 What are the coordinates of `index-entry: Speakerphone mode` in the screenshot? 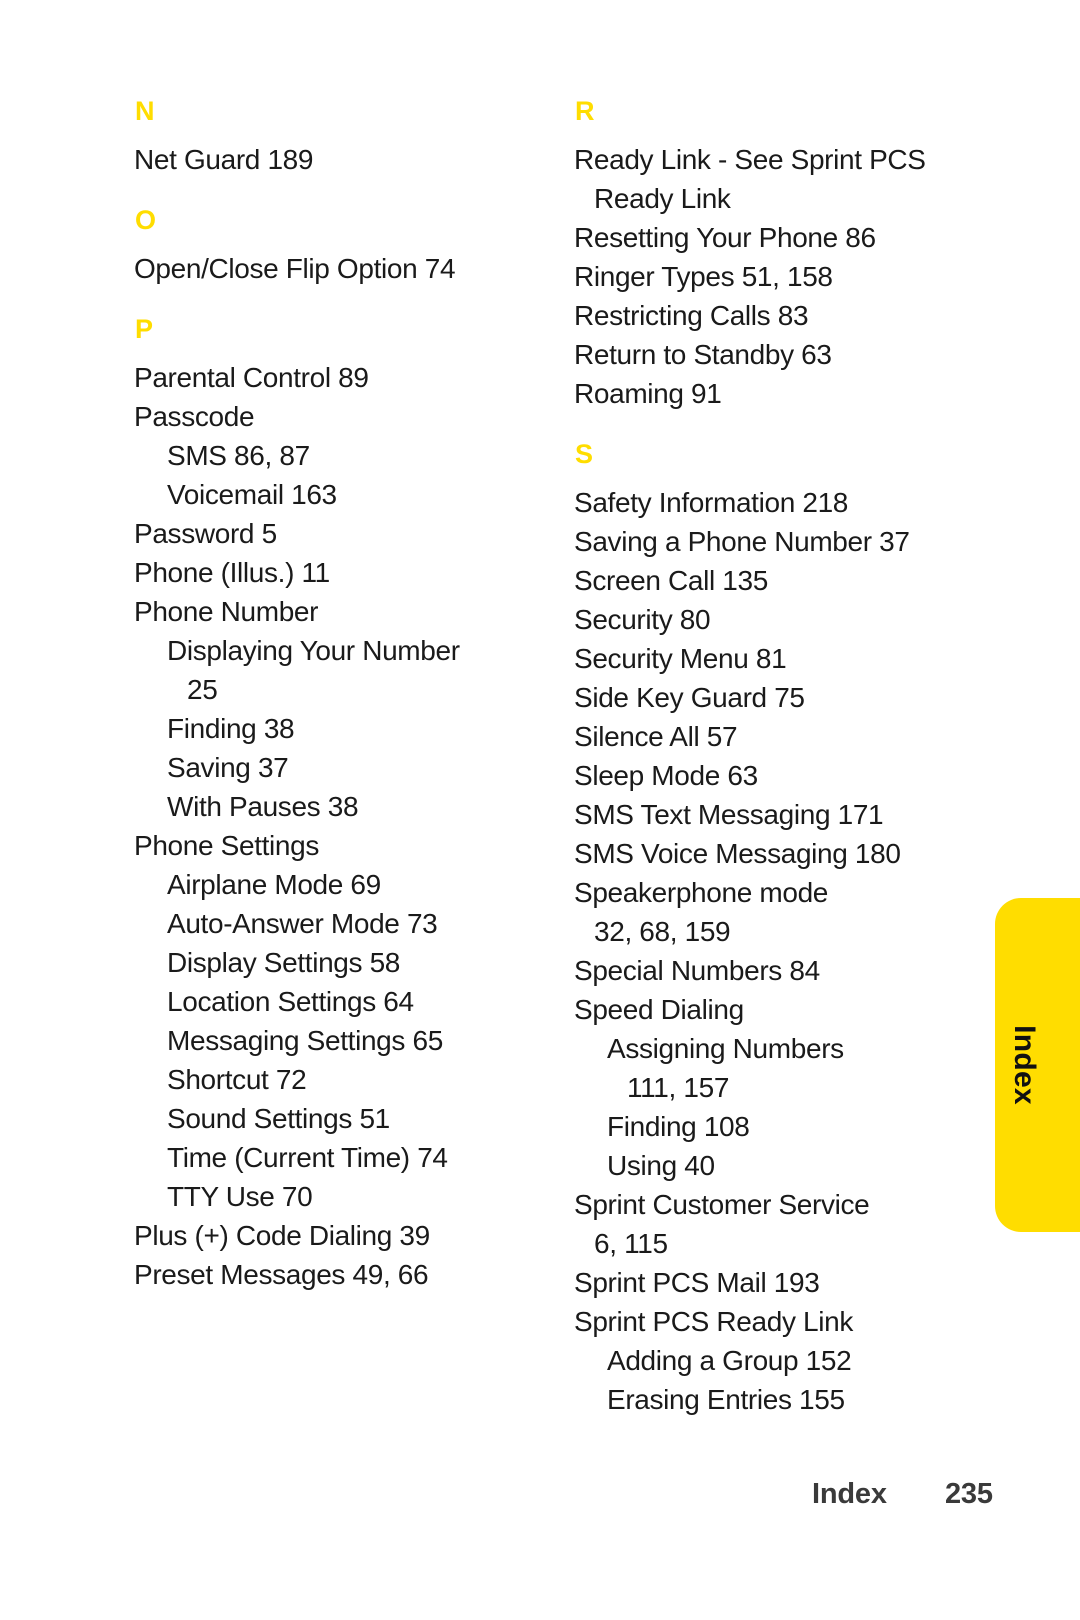 It's located at (701, 892).